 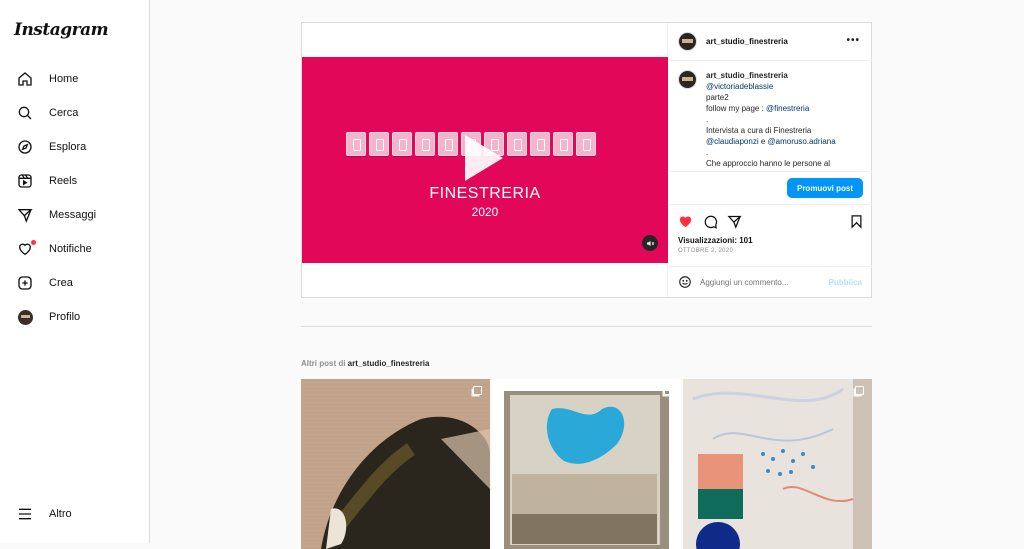 What do you see at coordinates (705, 251) in the screenshot?
I see `post-date: OTTOBRE 2, 2020` at bounding box center [705, 251].